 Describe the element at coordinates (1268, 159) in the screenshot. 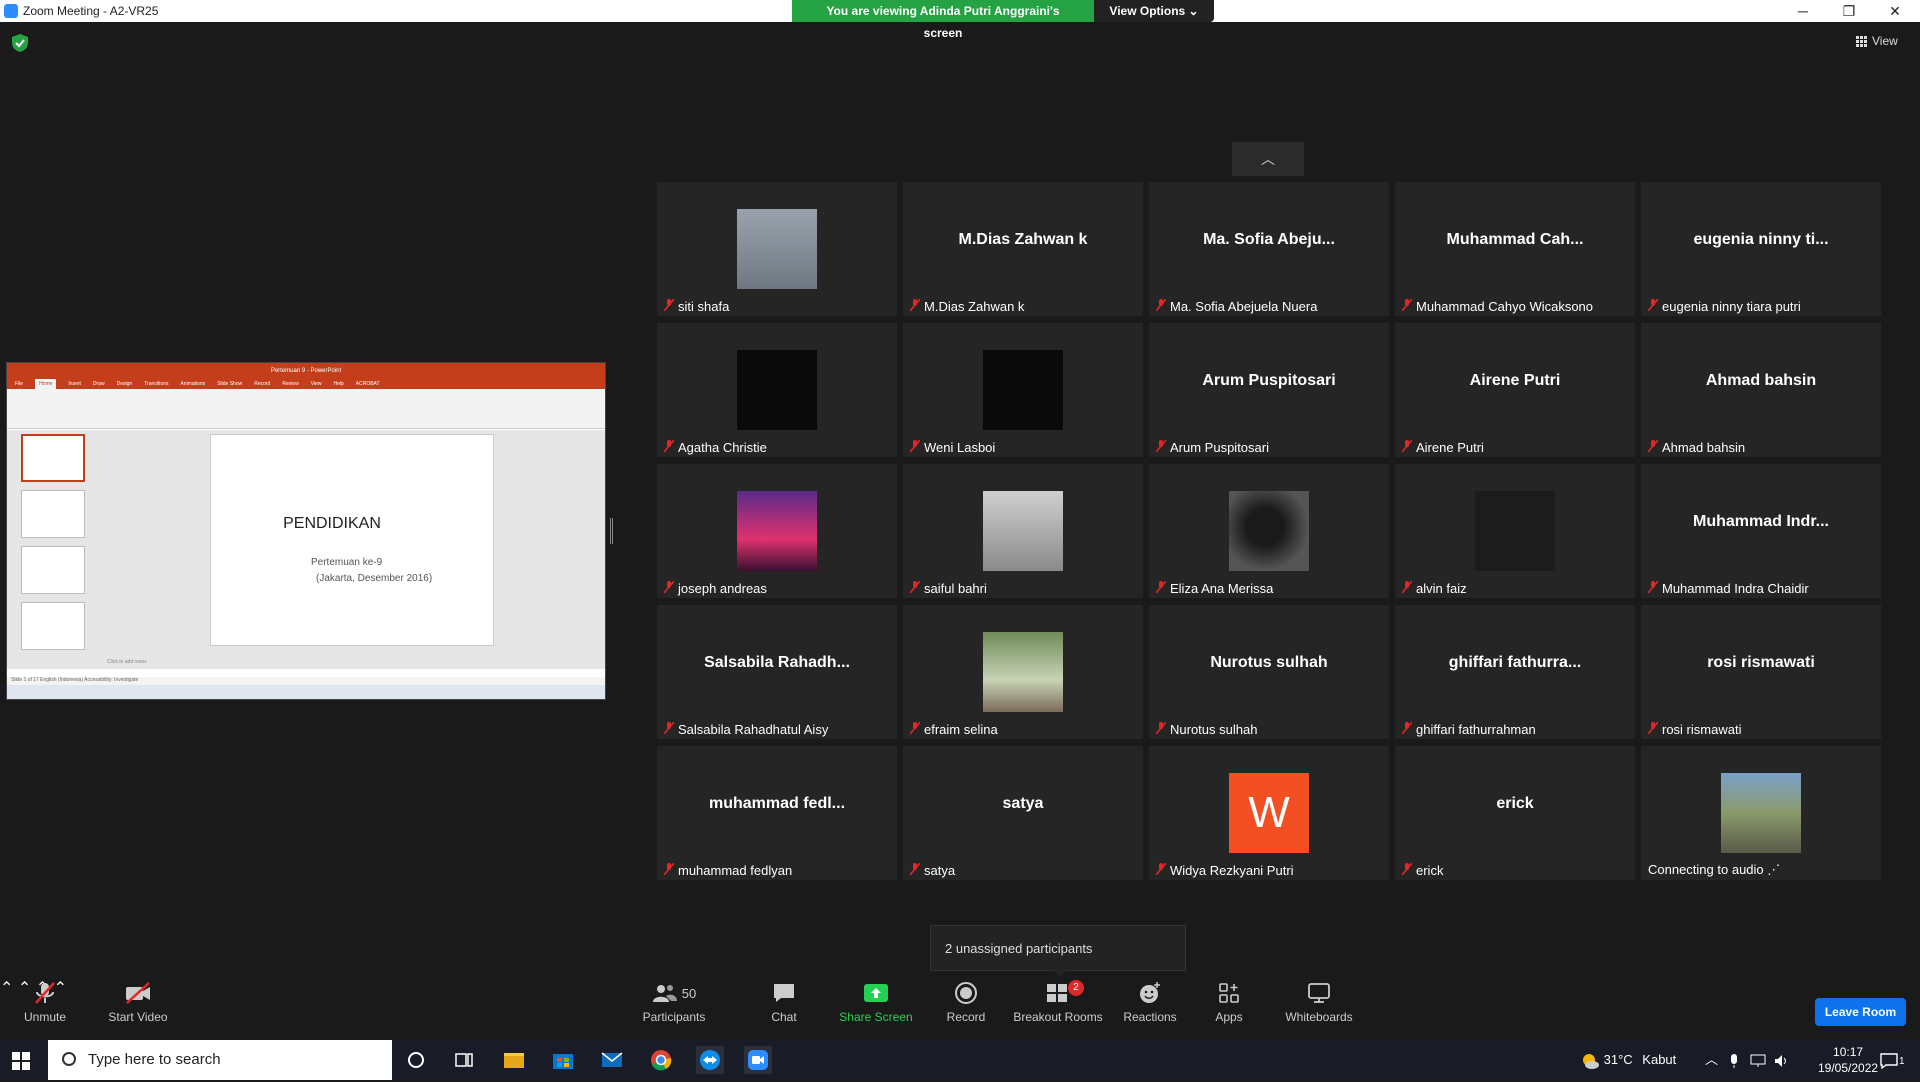

I see `scroll-up-button: ︿` at that location.